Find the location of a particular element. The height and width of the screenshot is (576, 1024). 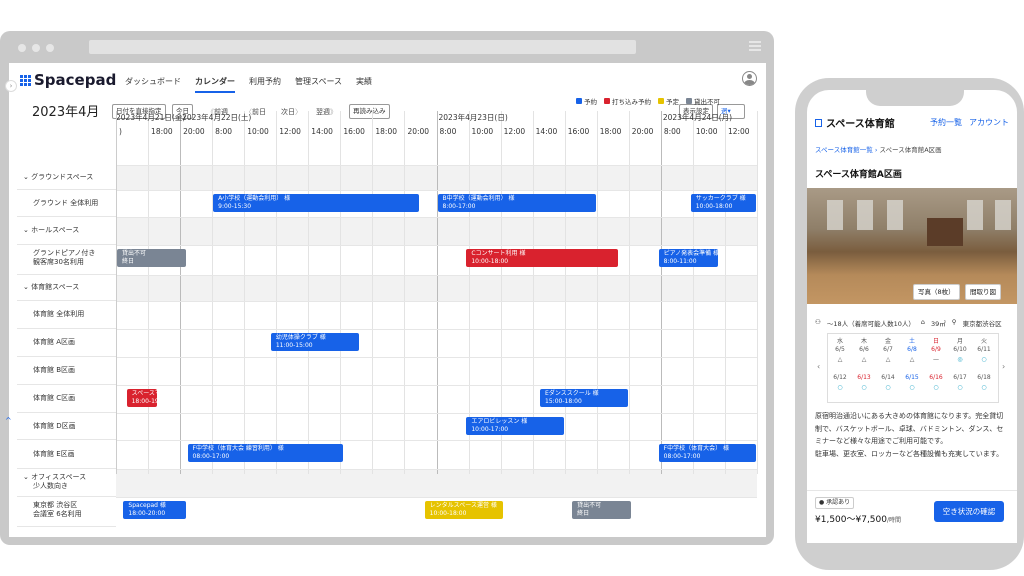

resource-row: 体育館 E区画 is located at coordinates (66, 454).